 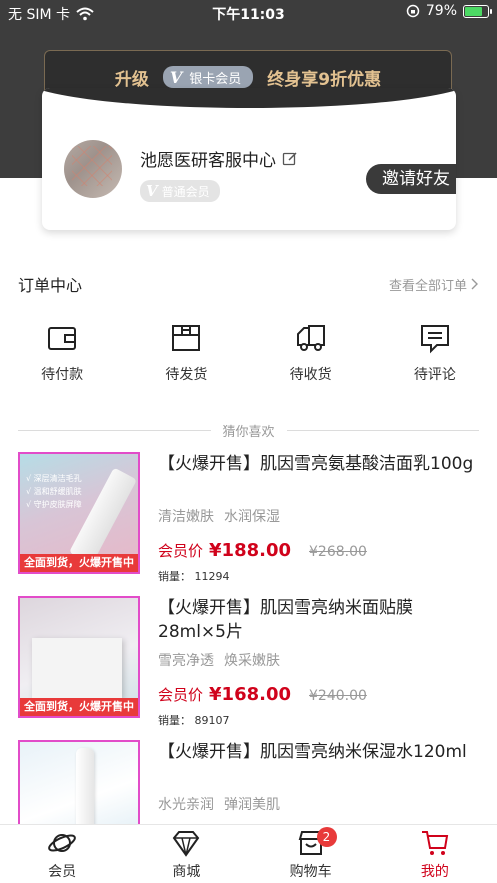 What do you see at coordinates (252, 805) in the screenshot?
I see `product-tag: 弹润美肌` at bounding box center [252, 805].